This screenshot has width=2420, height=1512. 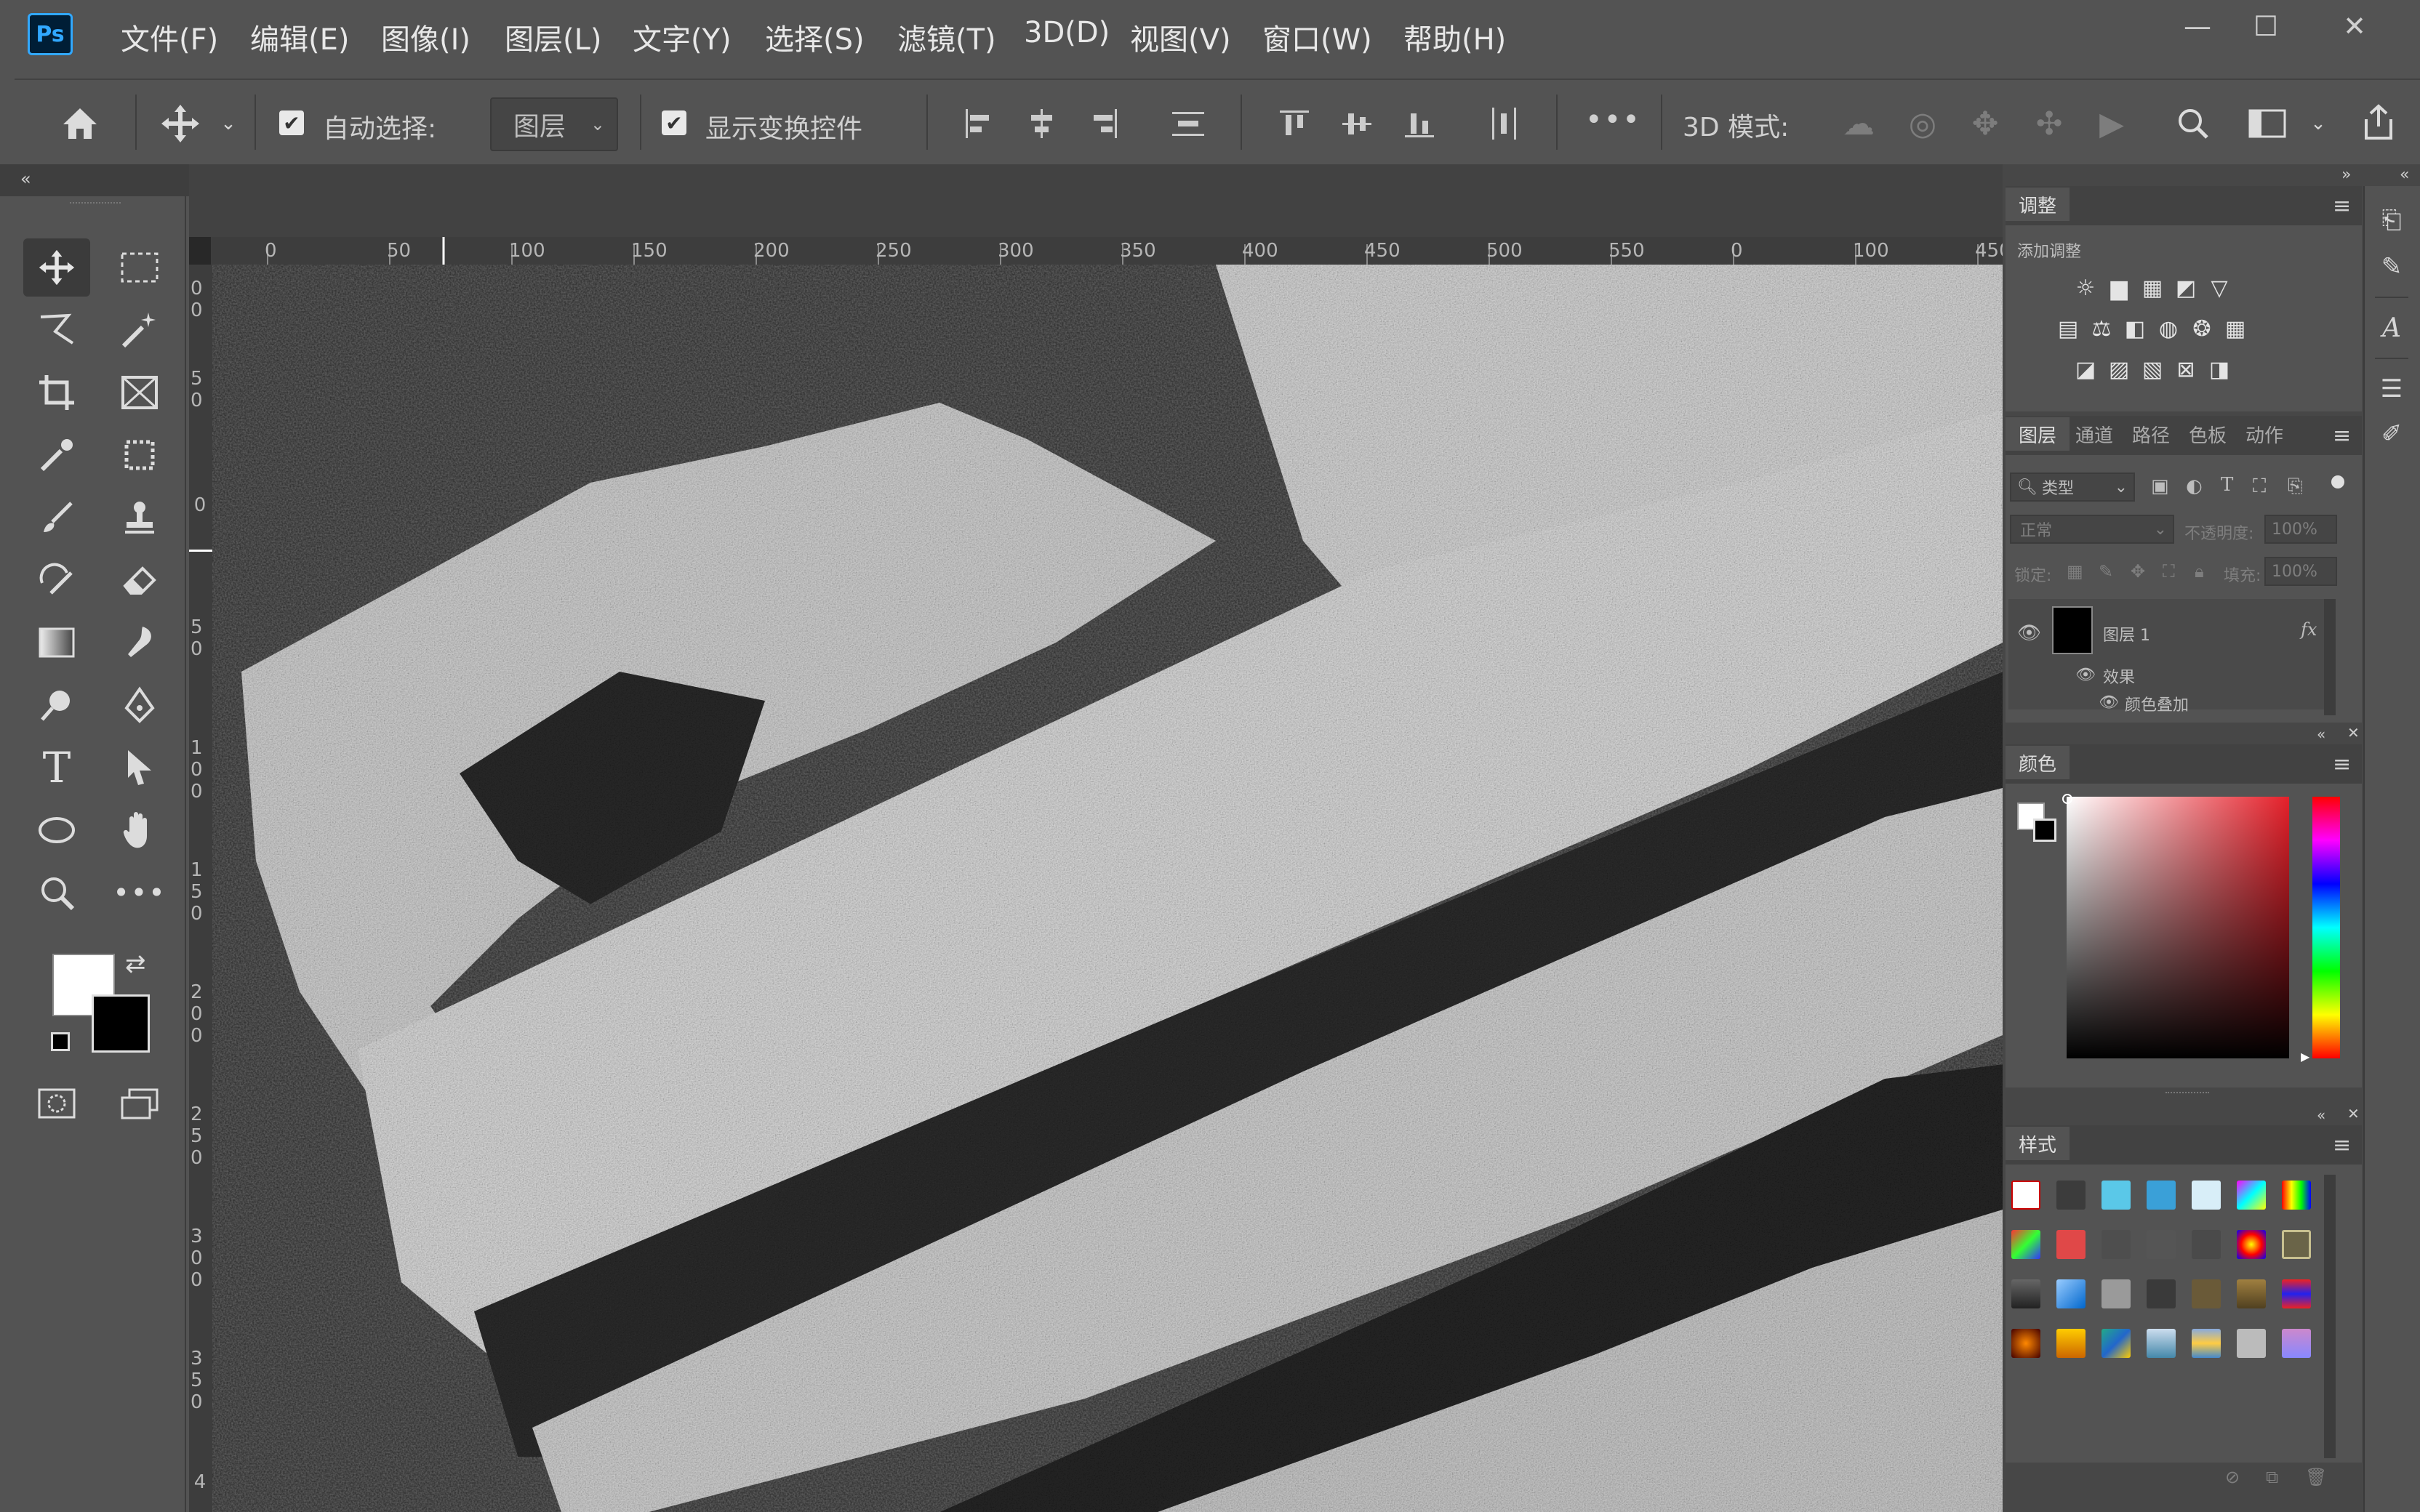 I want to click on search-icon, so click(x=2193, y=123).